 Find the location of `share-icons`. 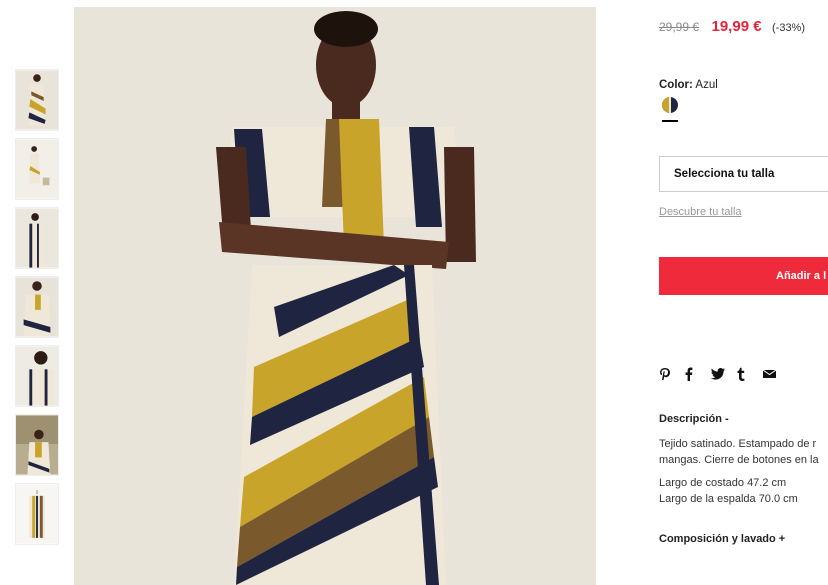

share-icons is located at coordinates (718, 374).